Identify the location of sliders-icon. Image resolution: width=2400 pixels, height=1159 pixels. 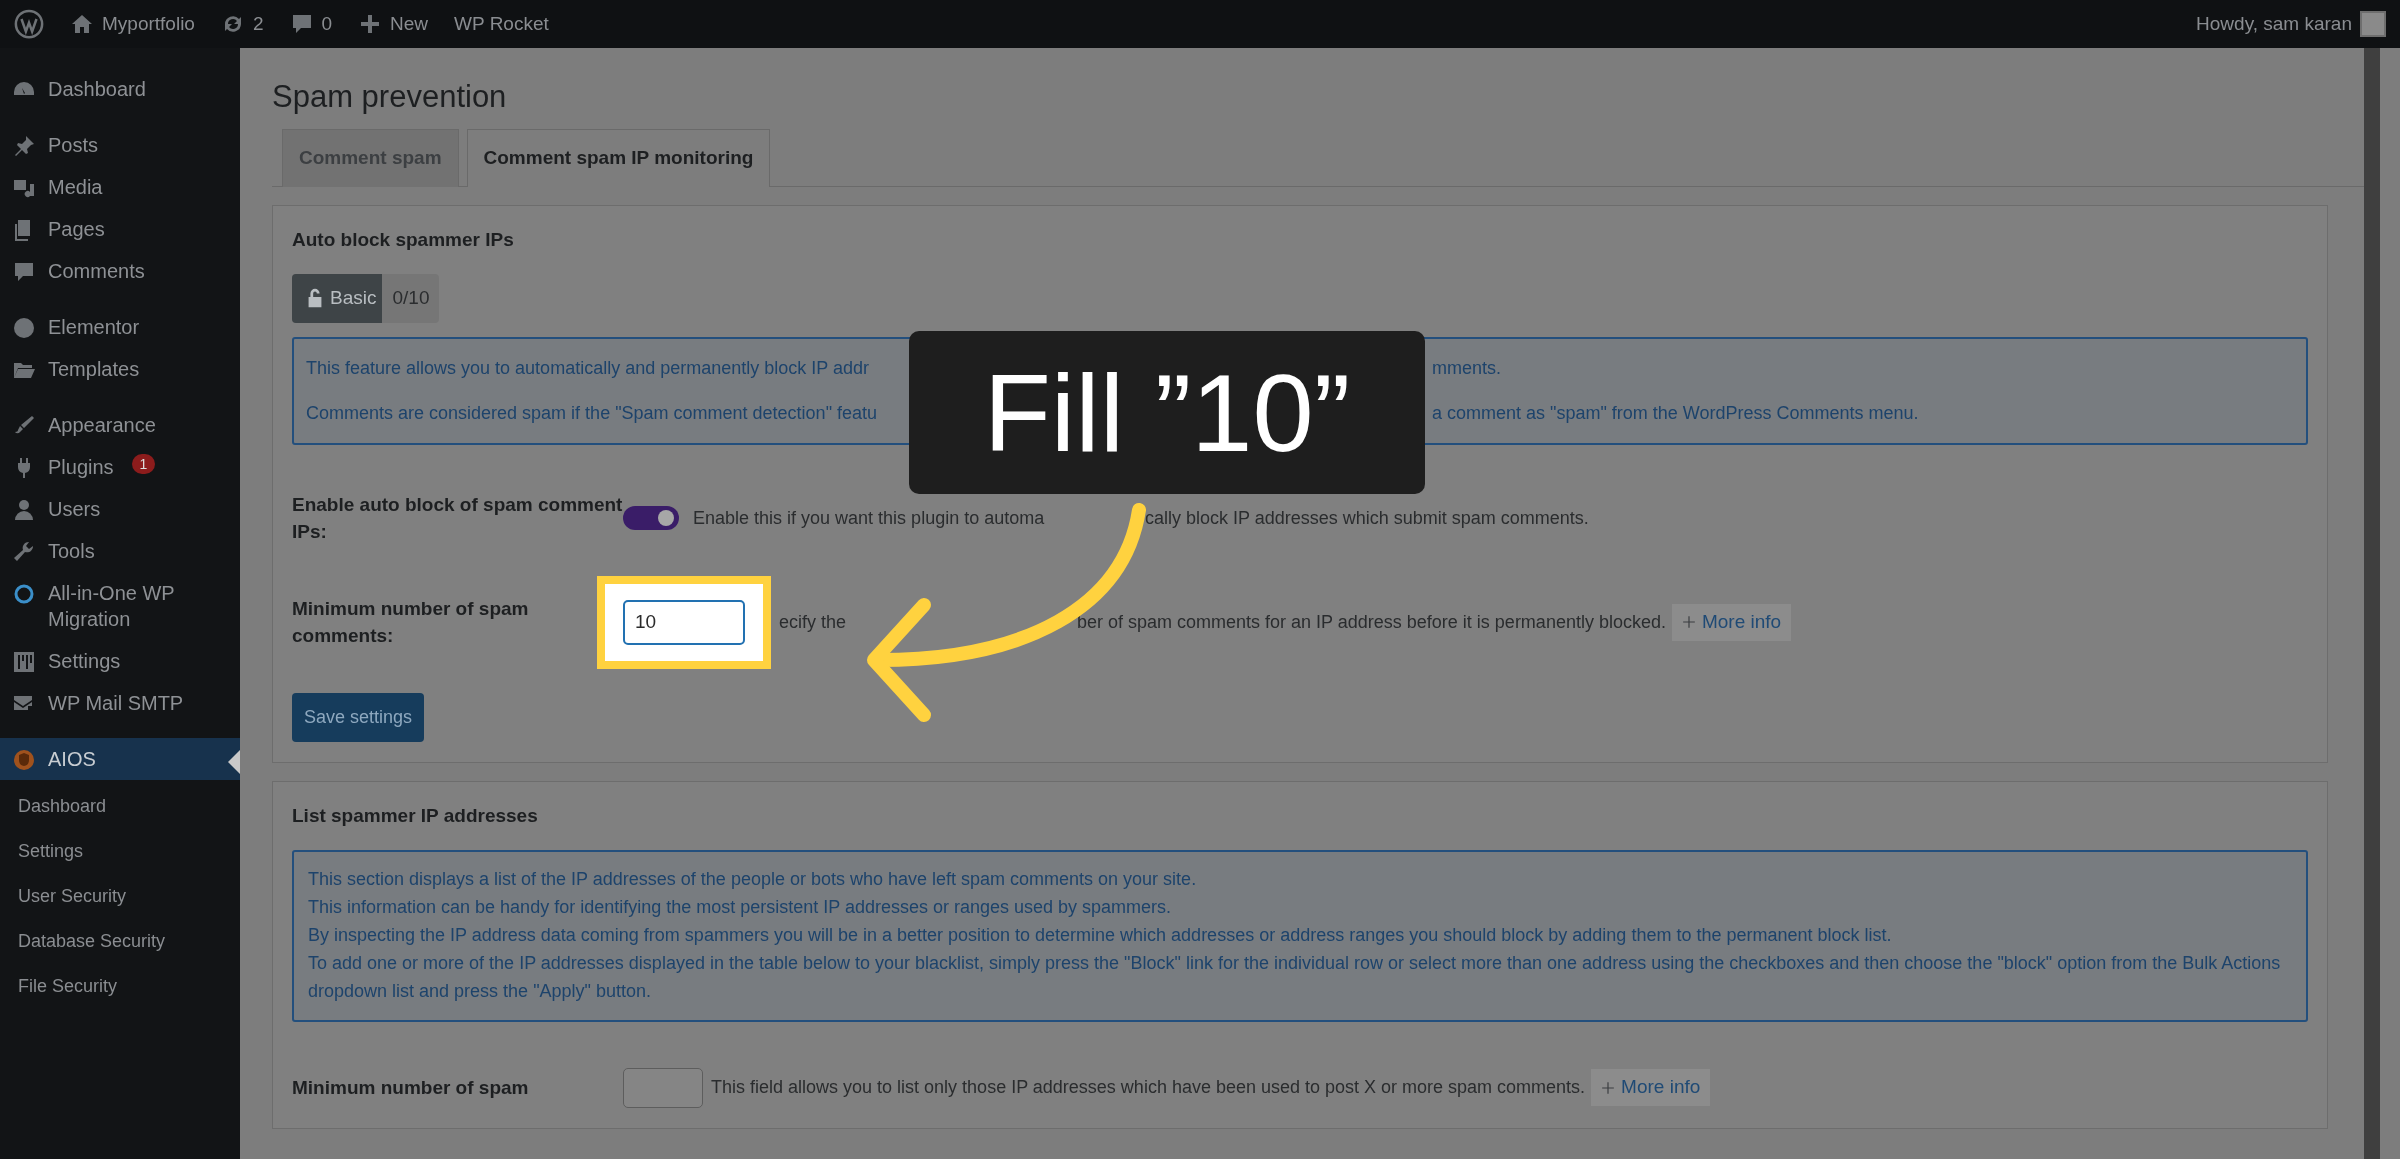
(24, 662).